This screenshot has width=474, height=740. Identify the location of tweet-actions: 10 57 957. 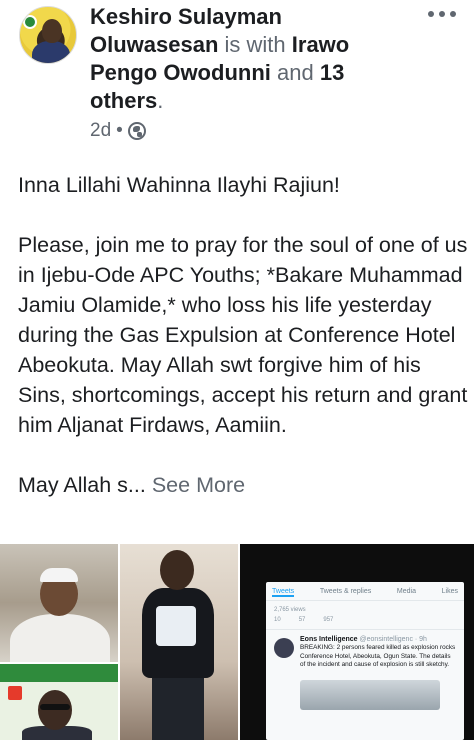
(365, 622).